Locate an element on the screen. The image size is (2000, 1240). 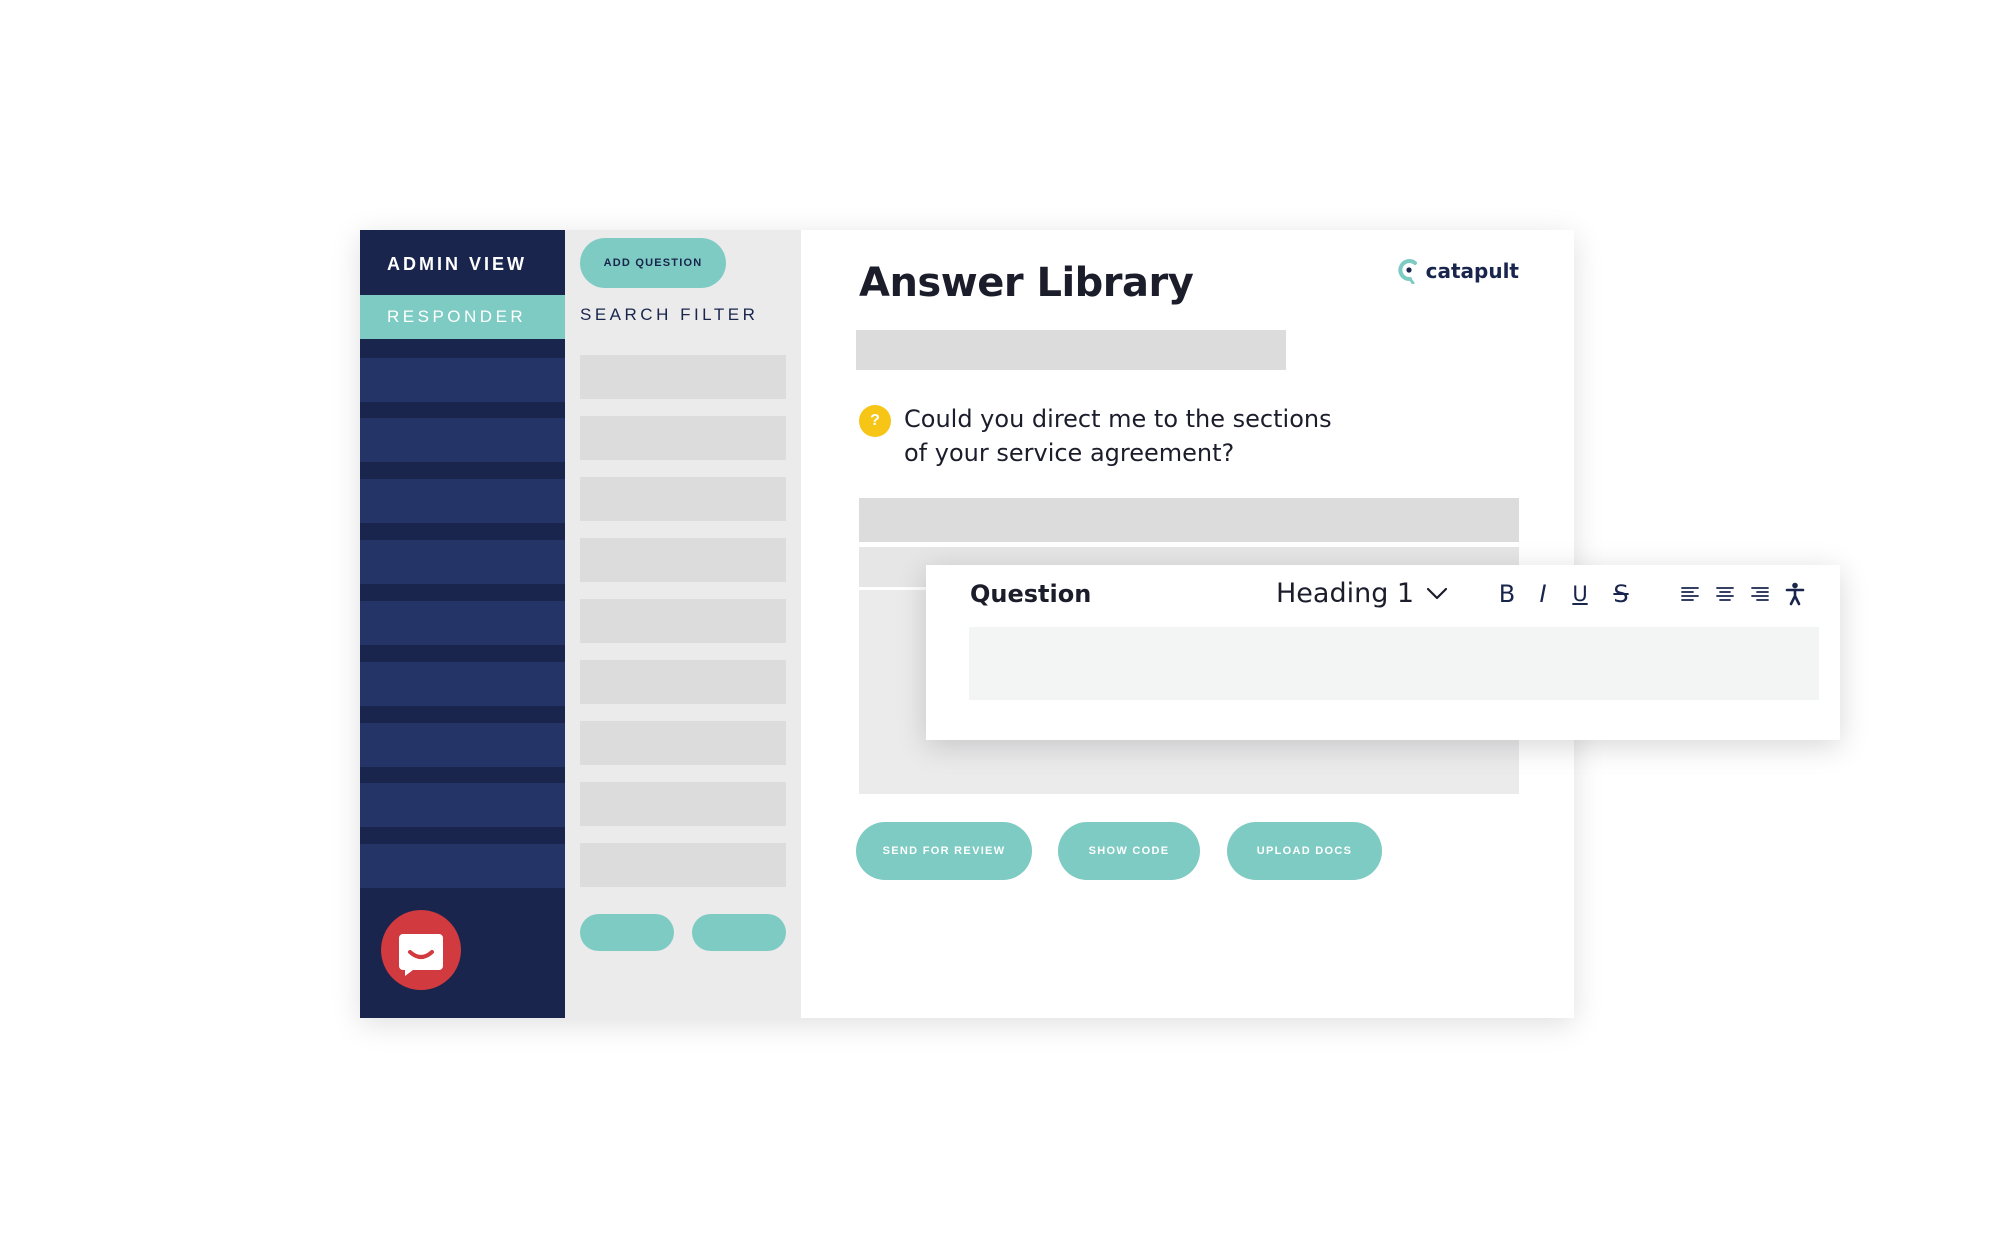
show-code-button: SHOW CODE is located at coordinates (1129, 851).